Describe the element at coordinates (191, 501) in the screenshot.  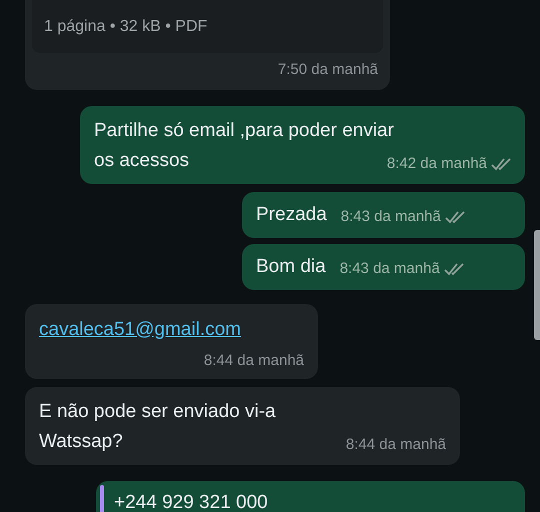
I see `quoted-text: +244 929 321 000` at that location.